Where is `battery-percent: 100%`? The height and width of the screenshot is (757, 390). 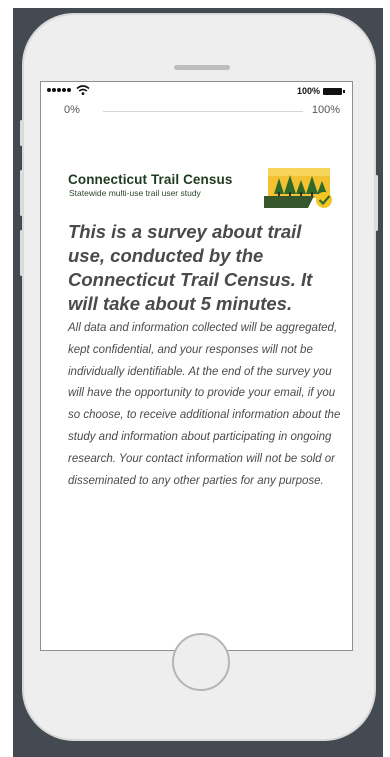
battery-percent: 100% is located at coordinates (308, 91).